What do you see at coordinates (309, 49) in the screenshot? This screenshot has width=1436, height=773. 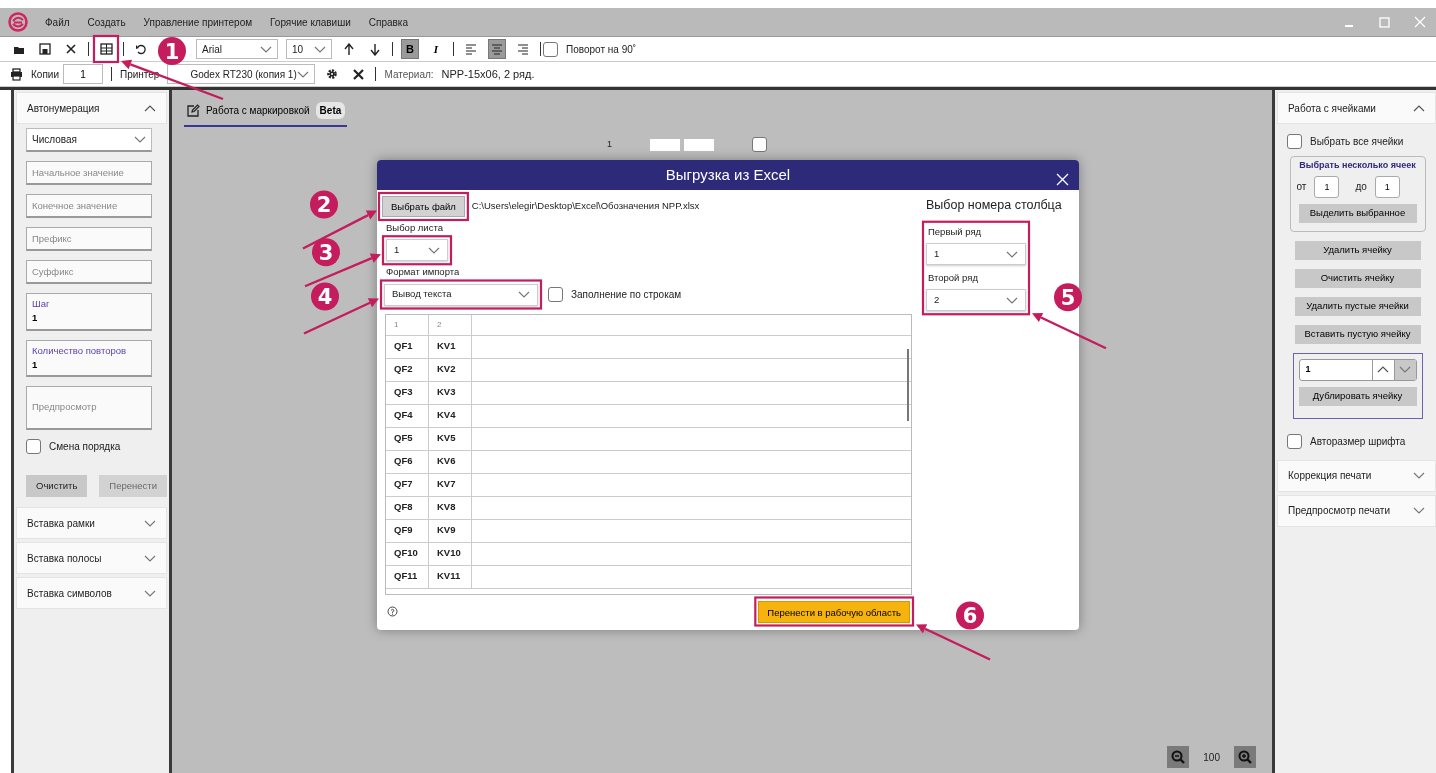 I see `font-size-select: 10` at bounding box center [309, 49].